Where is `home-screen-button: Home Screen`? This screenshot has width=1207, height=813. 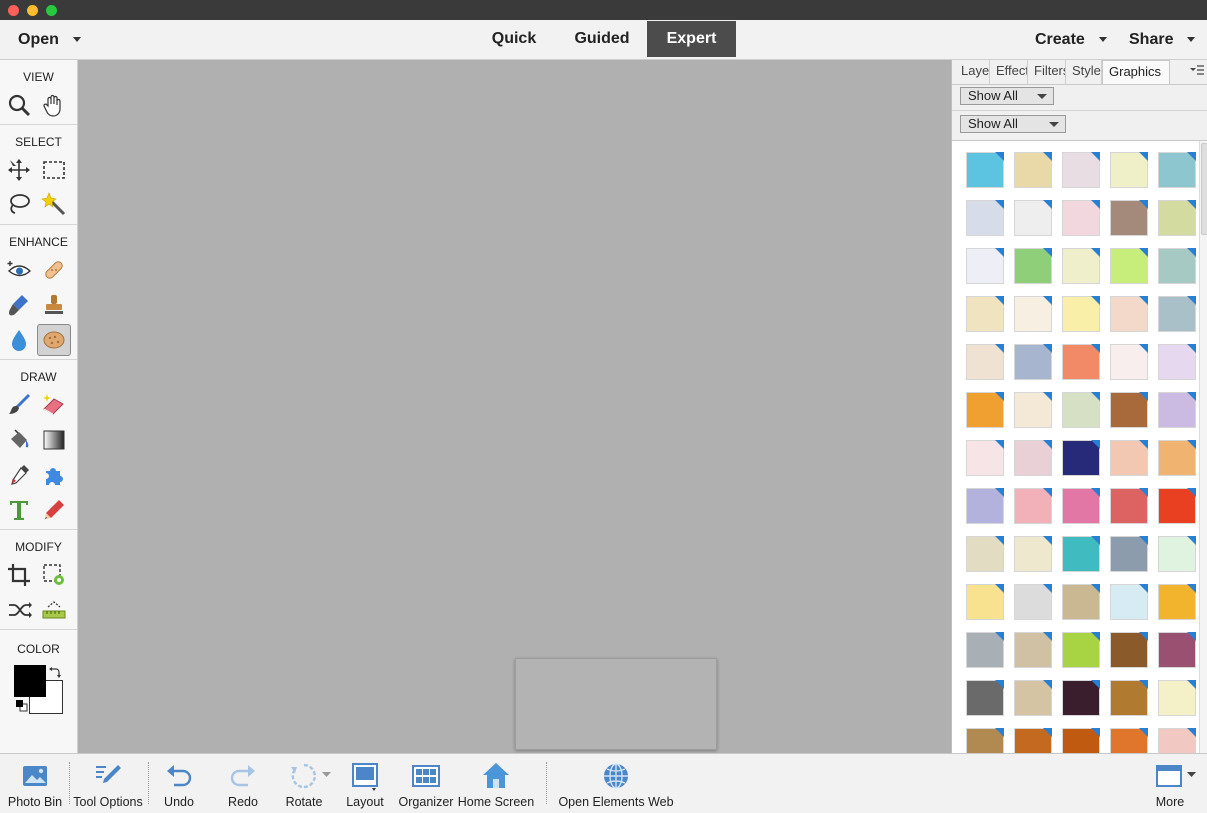 home-screen-button: Home Screen is located at coordinates (496, 783).